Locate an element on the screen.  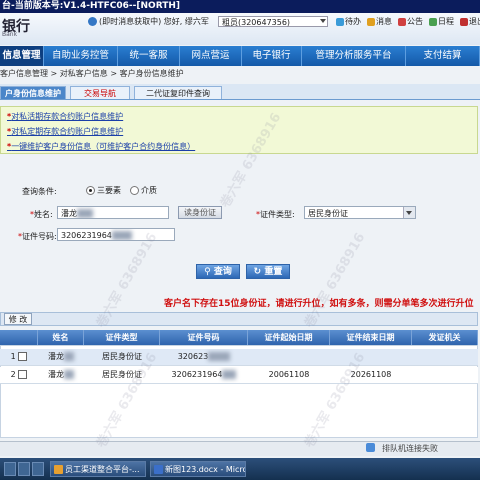
app-icon is located at coordinates (58, 469).